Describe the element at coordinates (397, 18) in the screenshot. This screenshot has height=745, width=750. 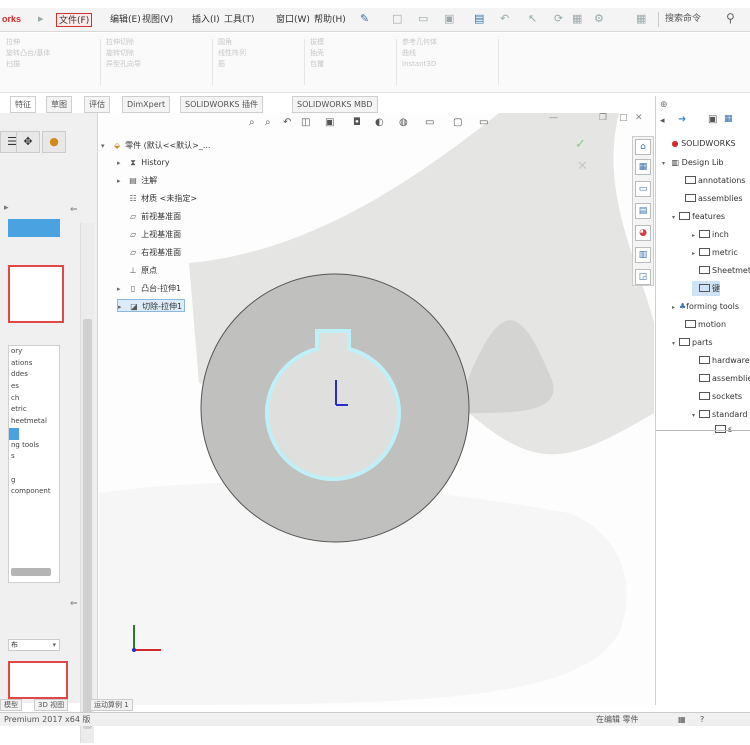
I see `new-document-icon: □` at that location.